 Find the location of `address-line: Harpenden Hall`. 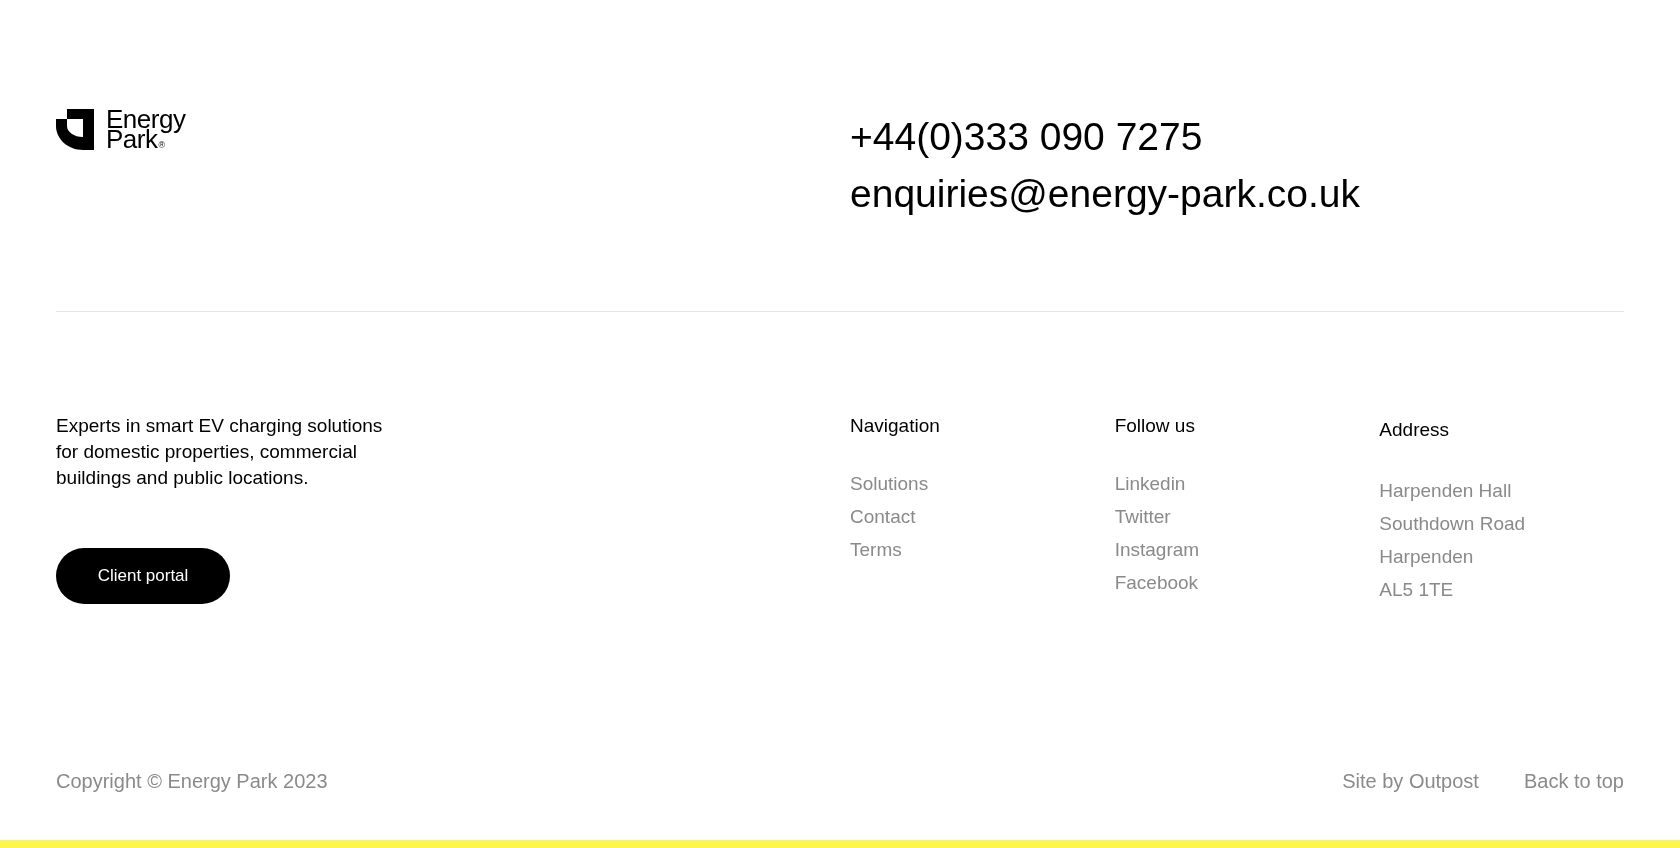

address-line: Harpenden Hall is located at coordinates (1445, 491).